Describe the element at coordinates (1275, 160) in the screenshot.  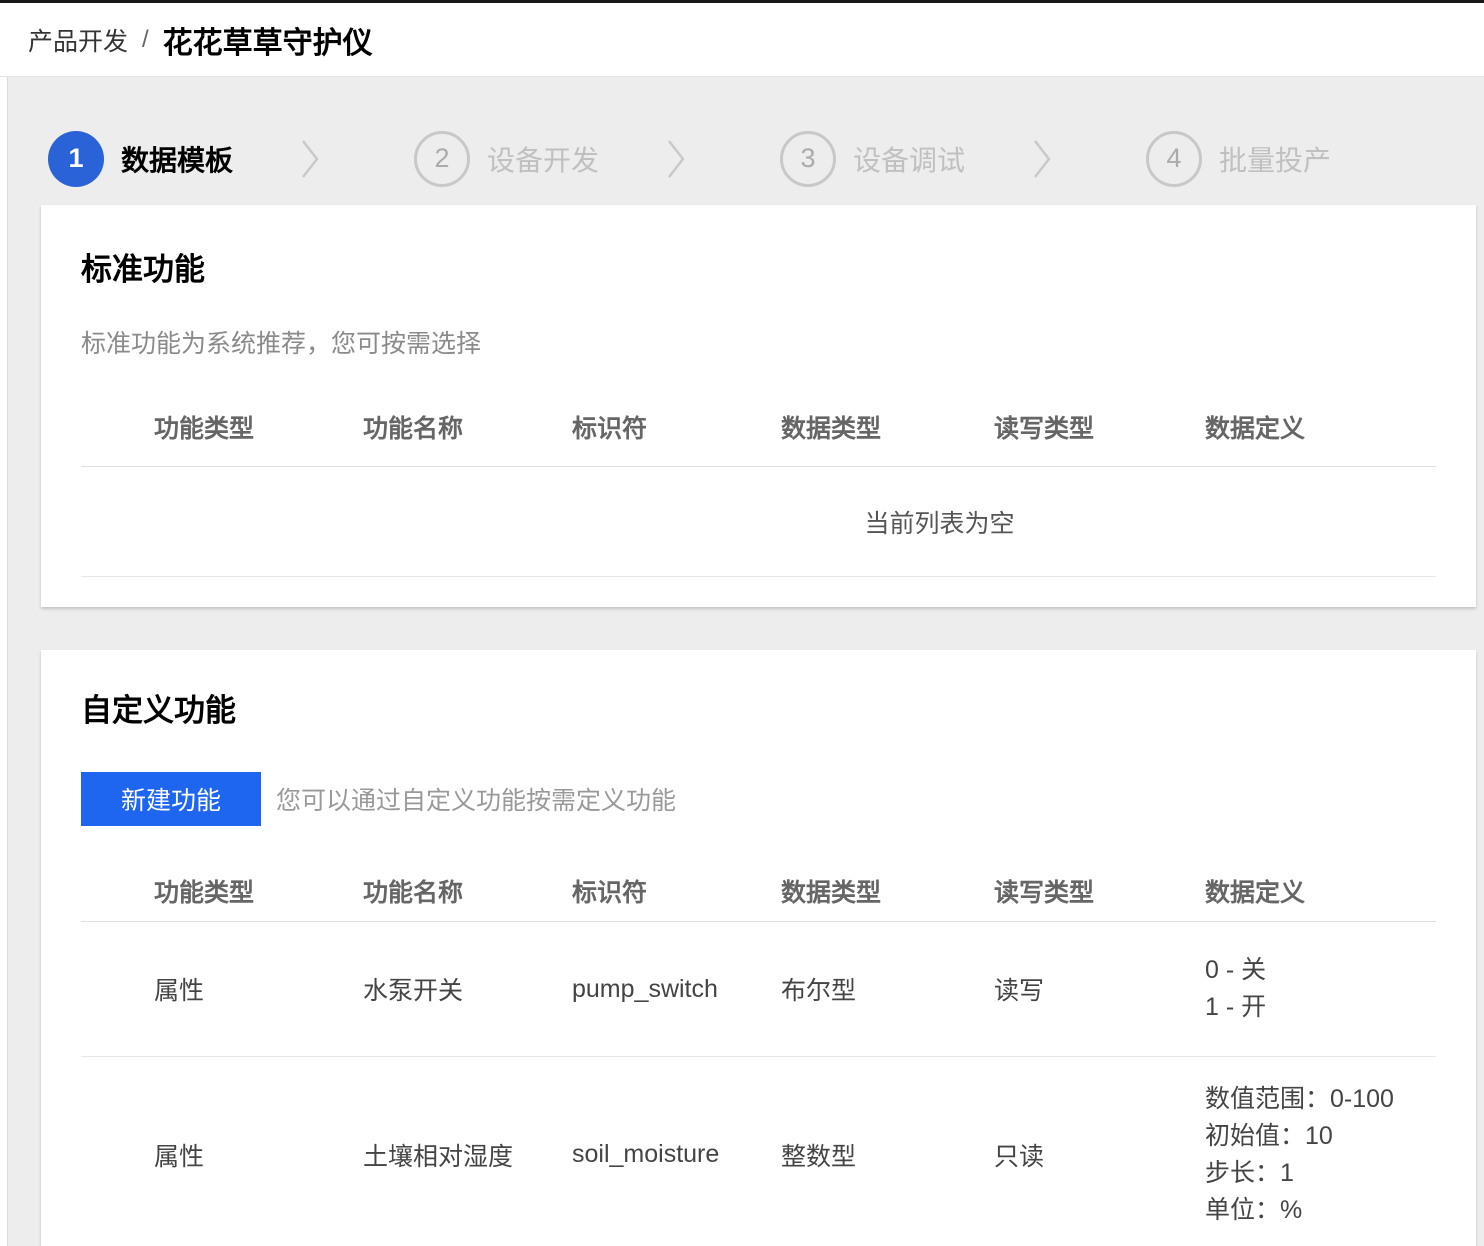
I see `step-4-label: 批量投产` at that location.